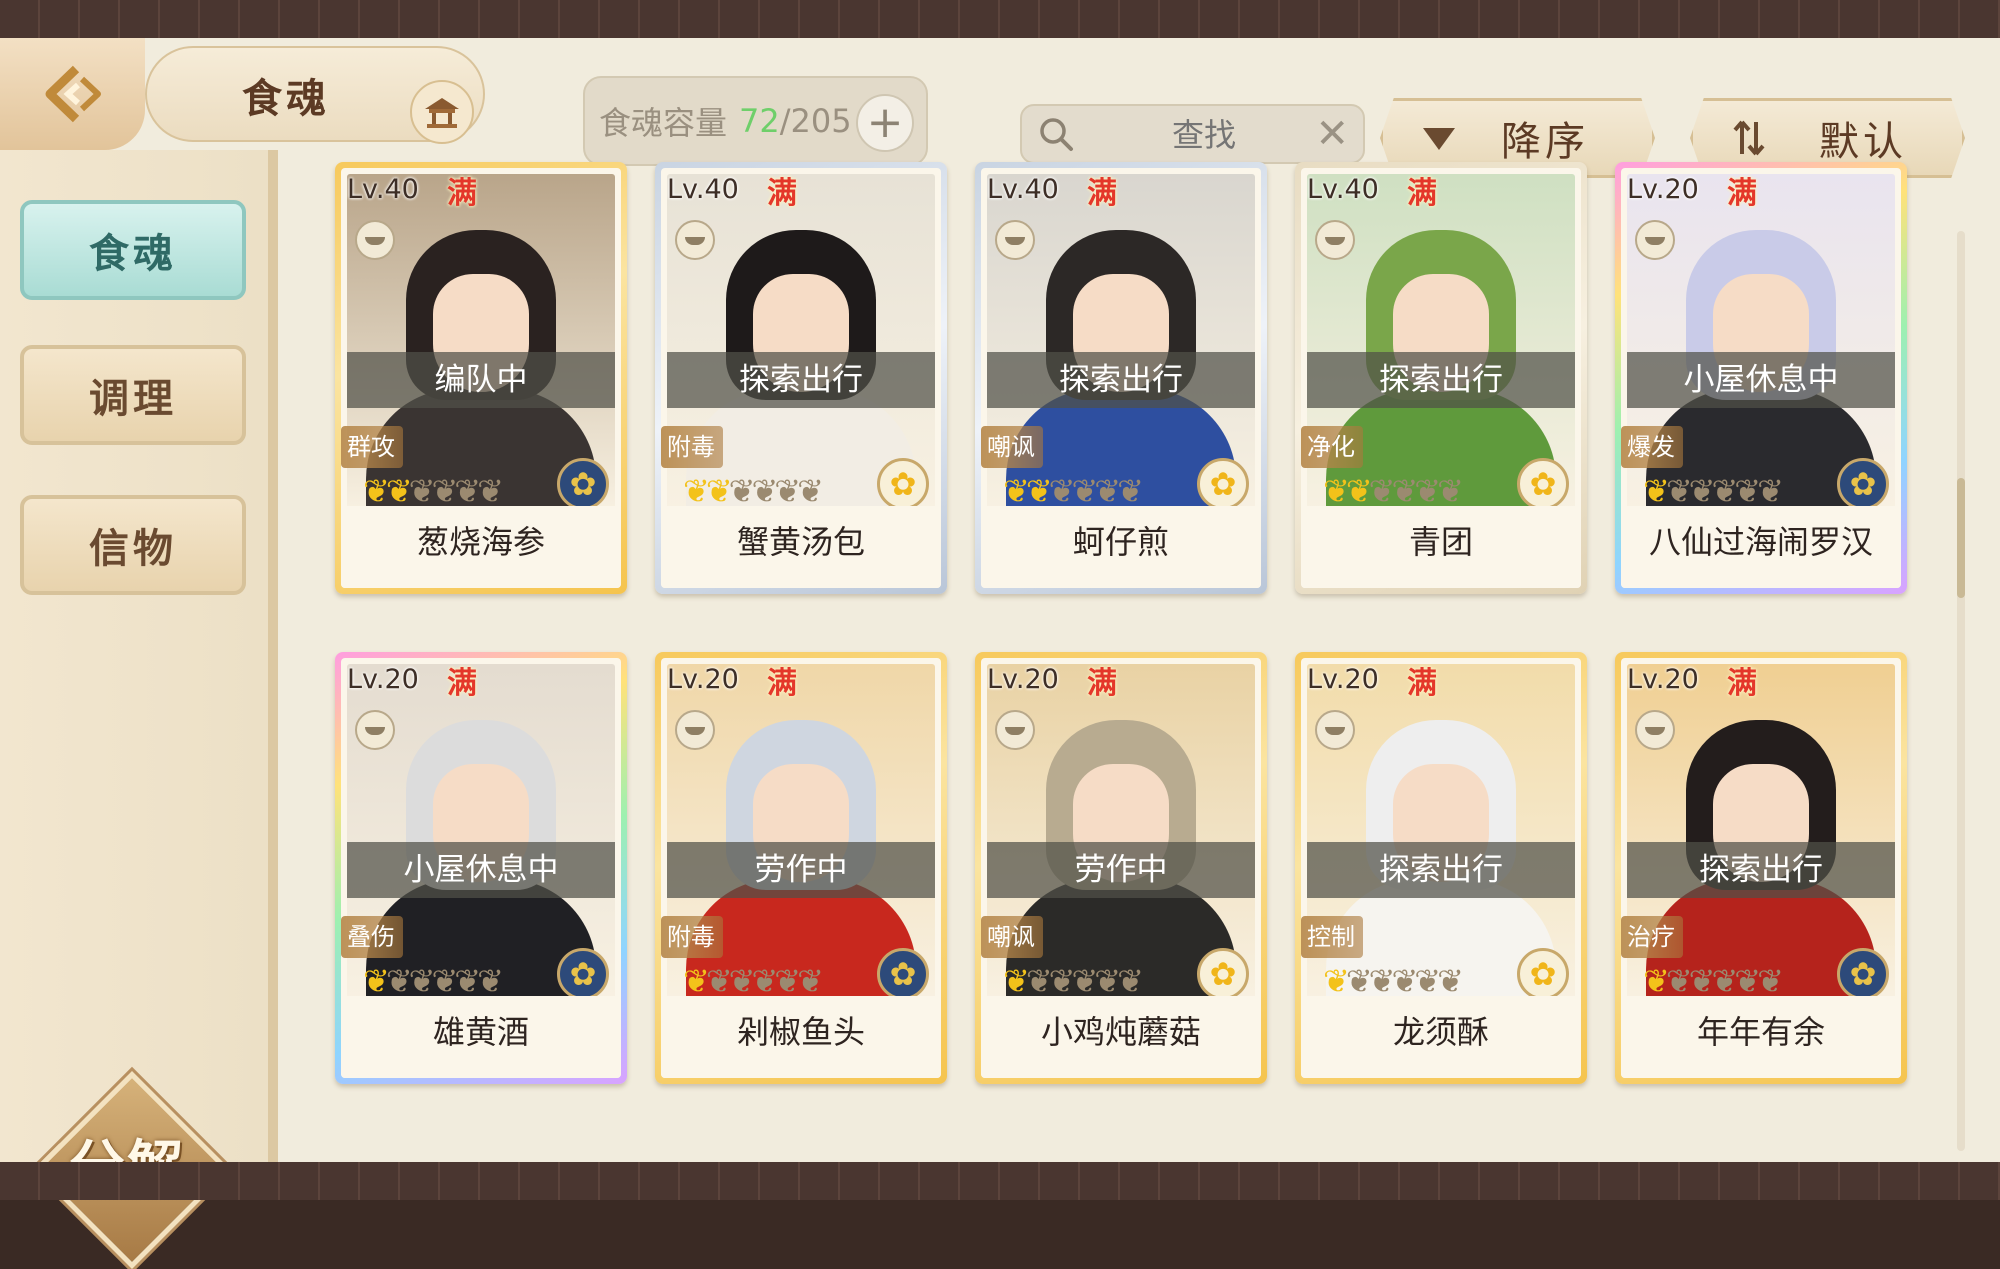 This screenshot has width=2000, height=1269. Describe the element at coordinates (1652, 937) in the screenshot. I see `role-tag: 治疗` at that location.